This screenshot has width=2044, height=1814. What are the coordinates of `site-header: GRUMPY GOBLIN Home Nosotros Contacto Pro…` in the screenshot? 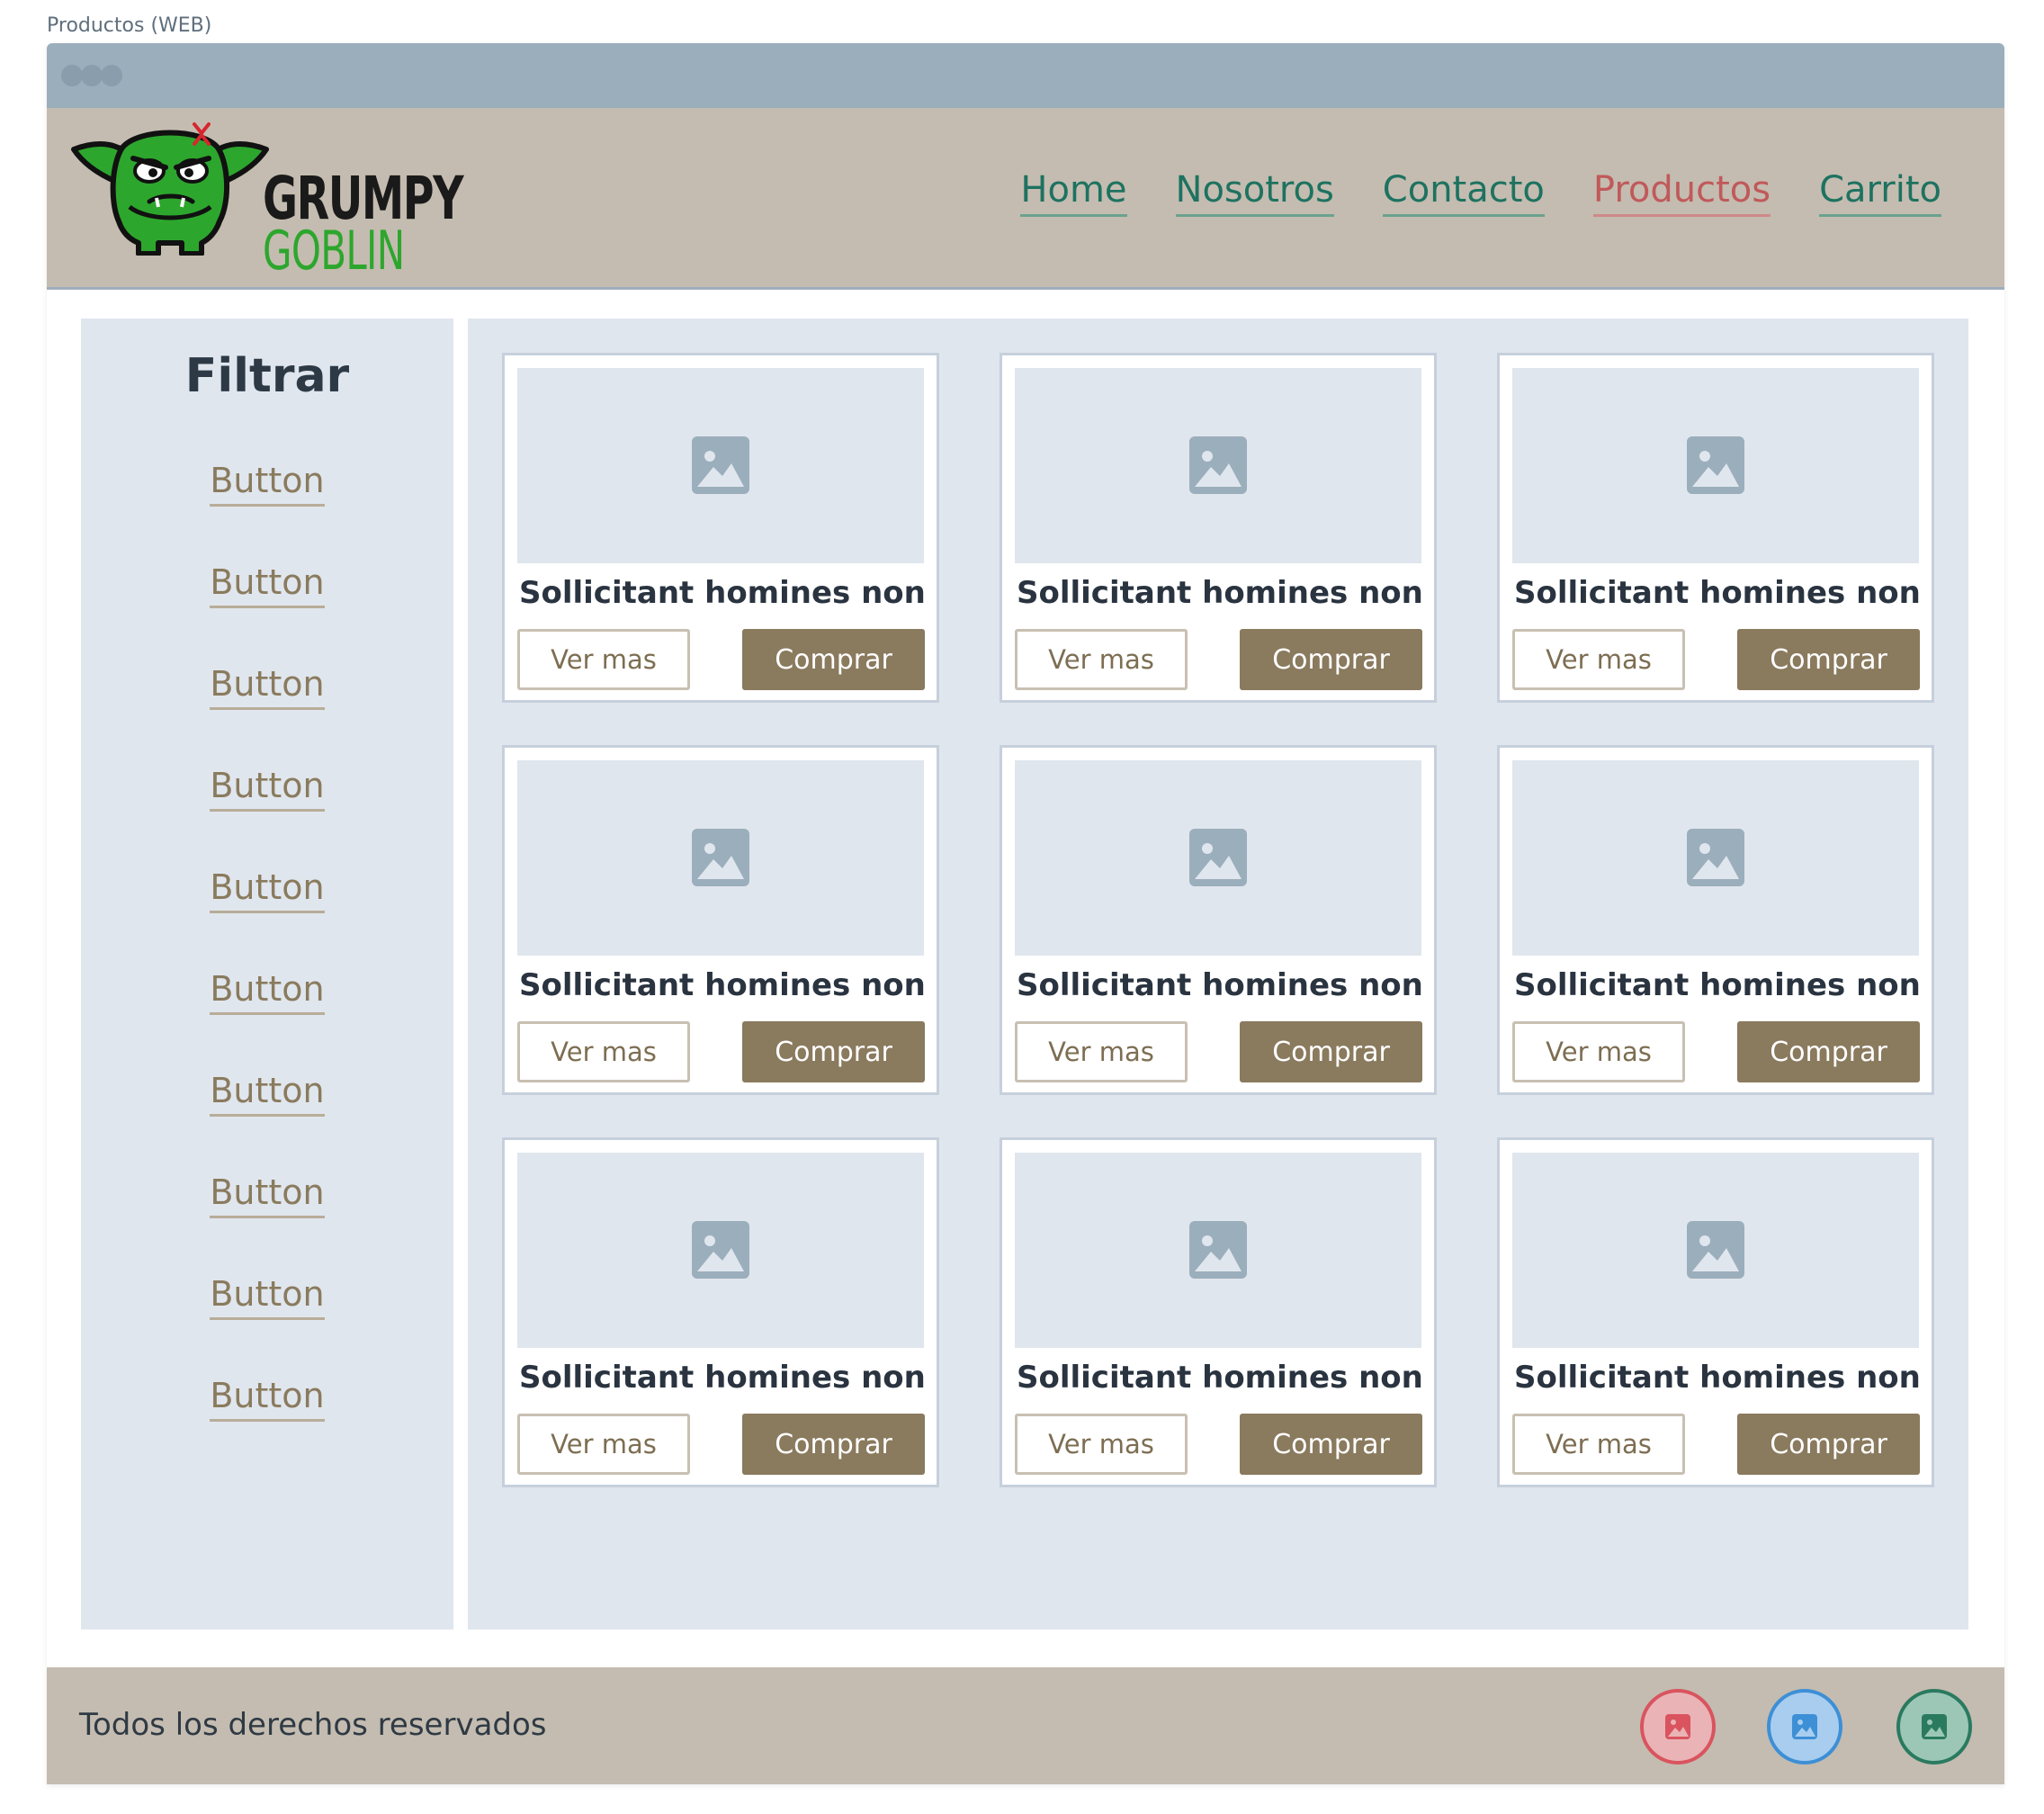 It's located at (1025, 199).